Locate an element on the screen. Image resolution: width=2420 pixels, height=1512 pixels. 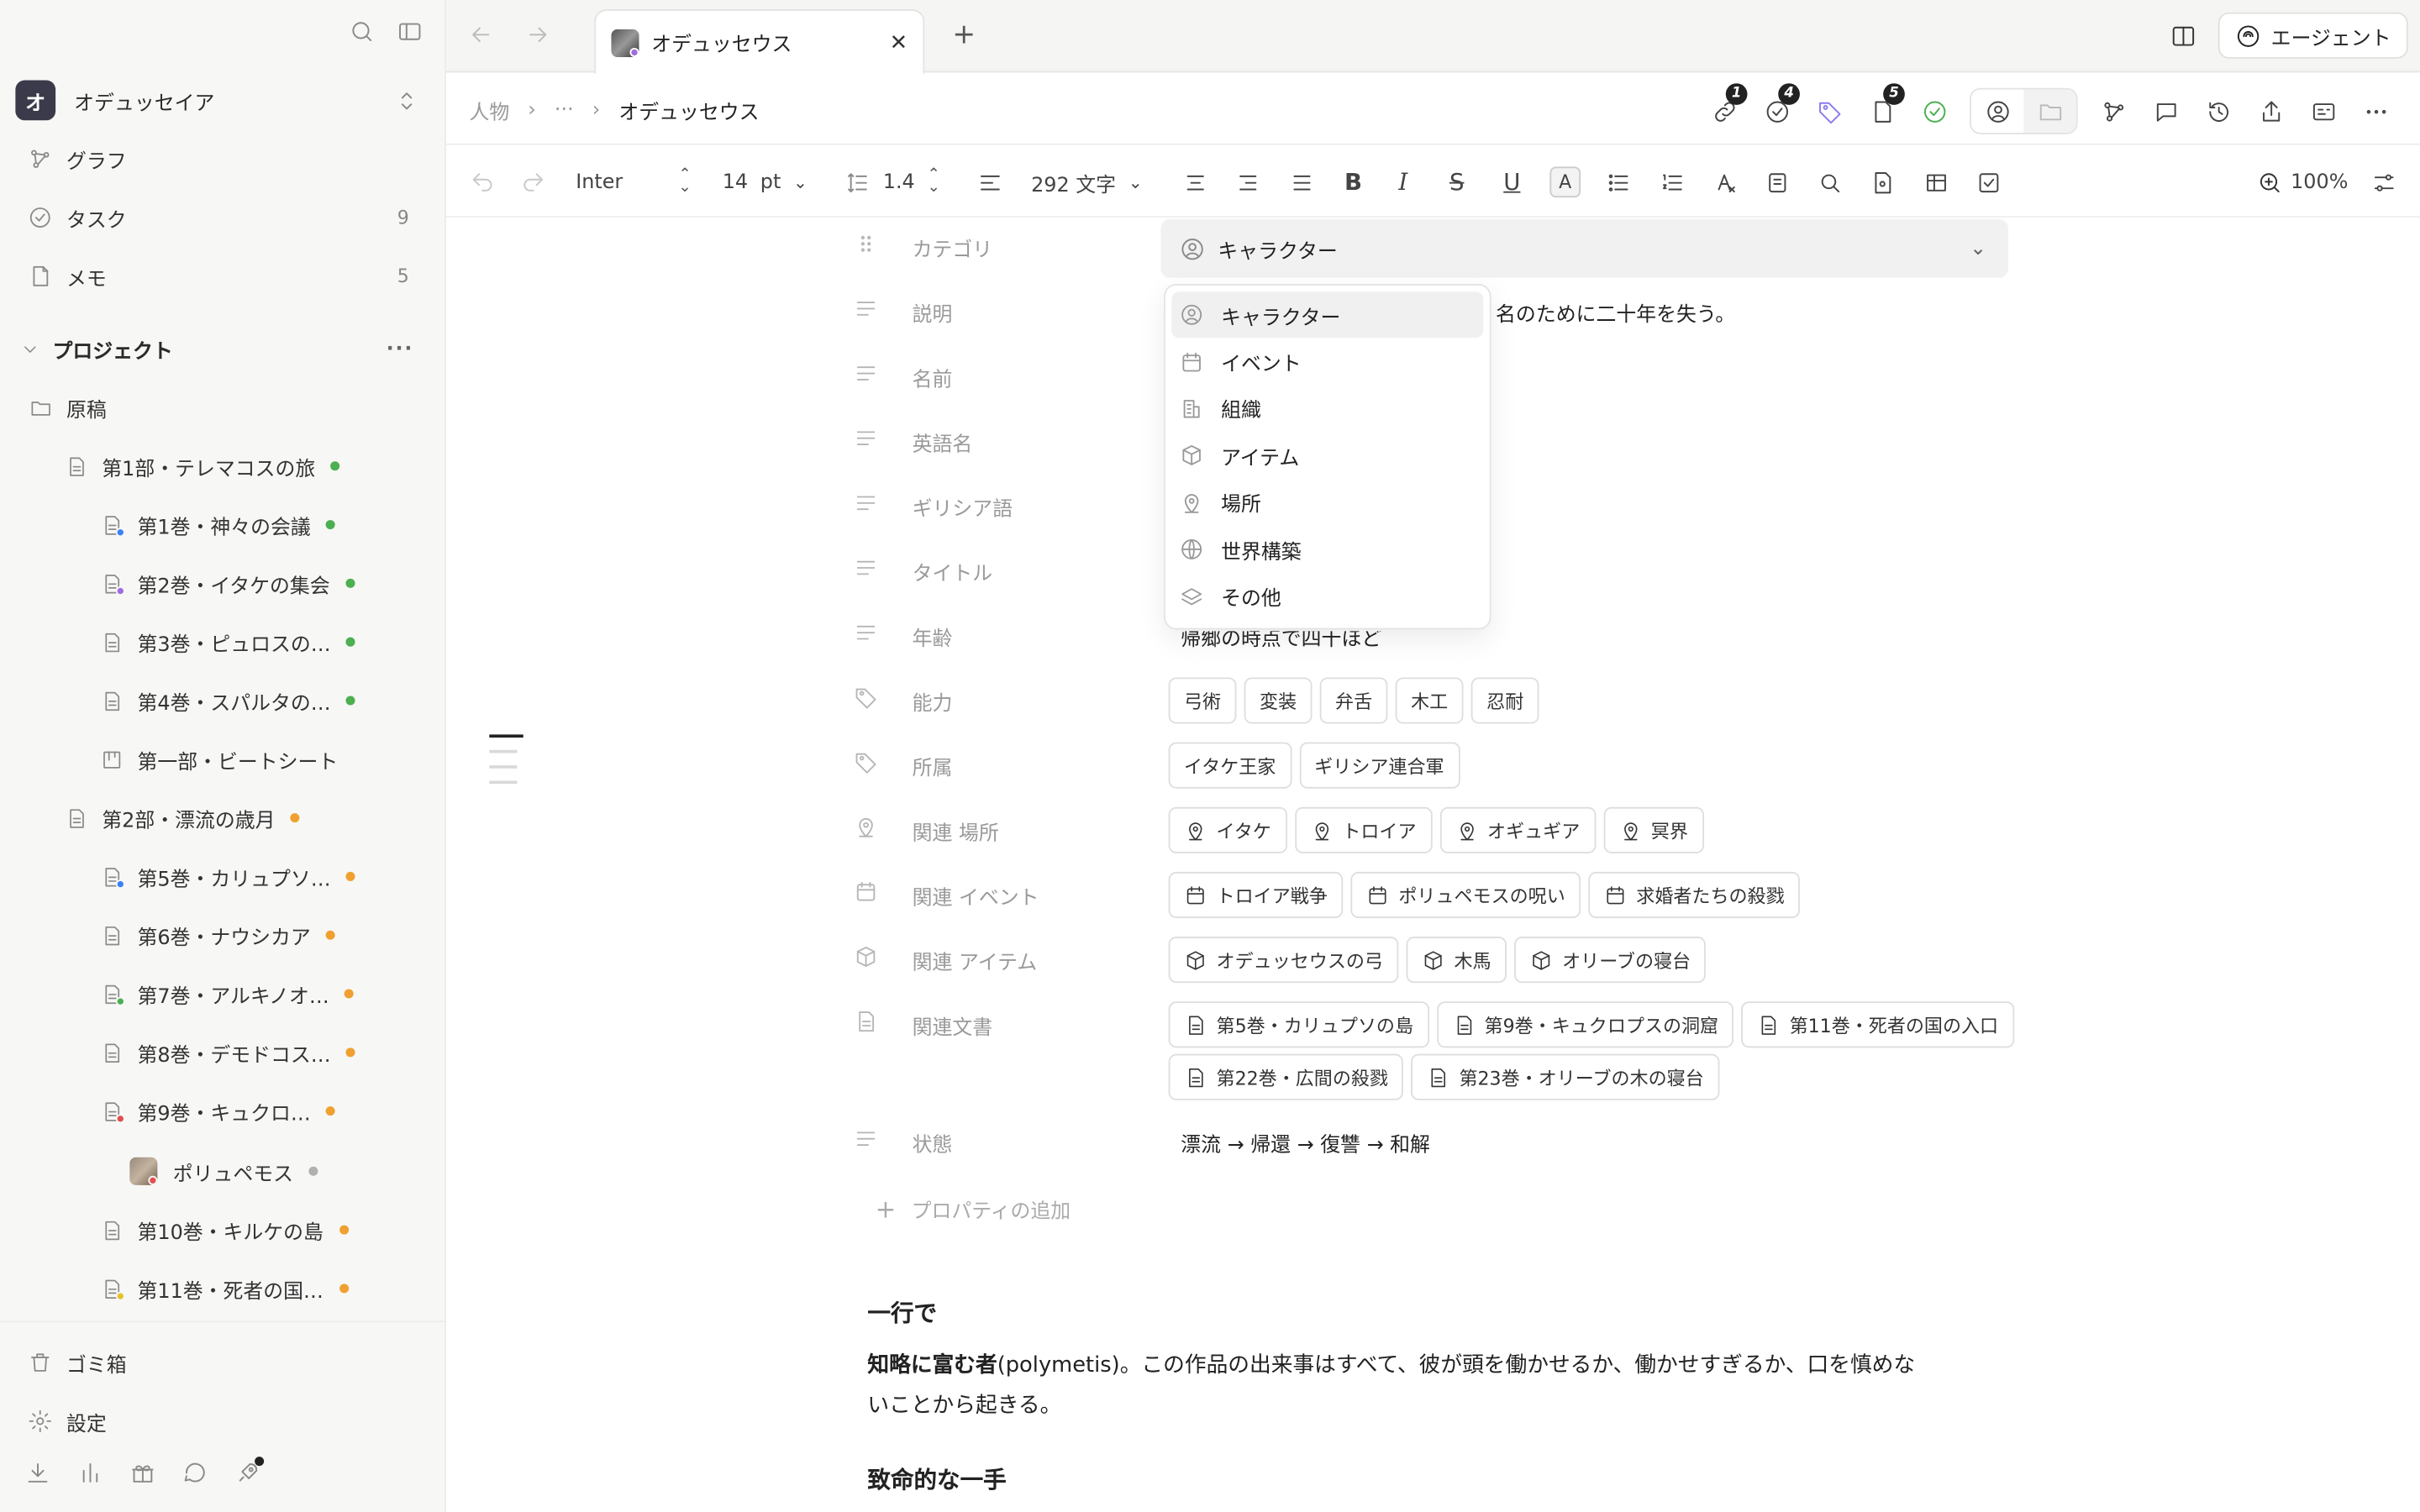
numbered-list-icon is located at coordinates (1673, 182).